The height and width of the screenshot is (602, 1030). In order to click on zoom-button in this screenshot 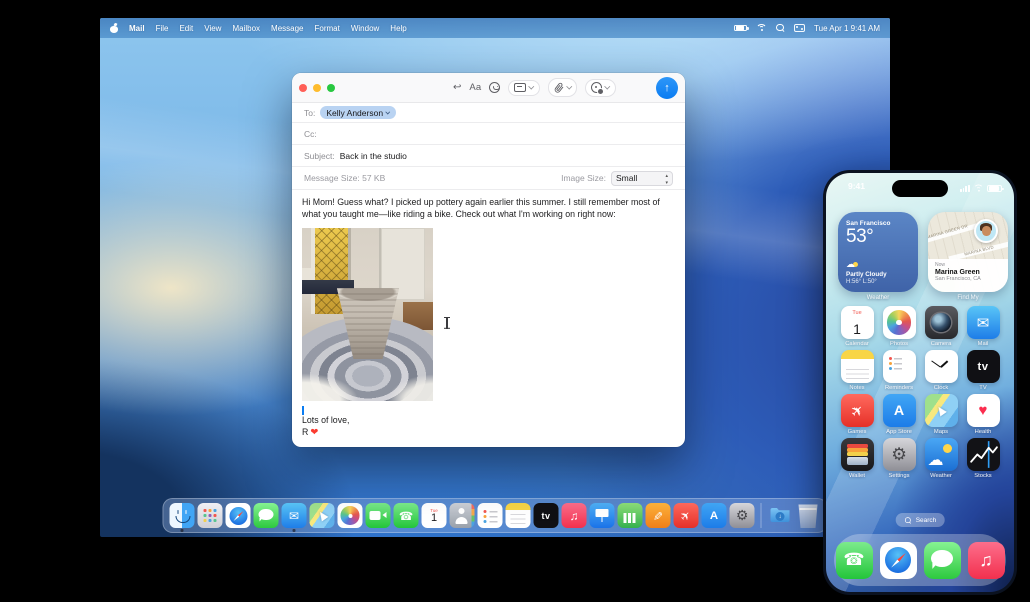, I will do `click(331, 87)`.